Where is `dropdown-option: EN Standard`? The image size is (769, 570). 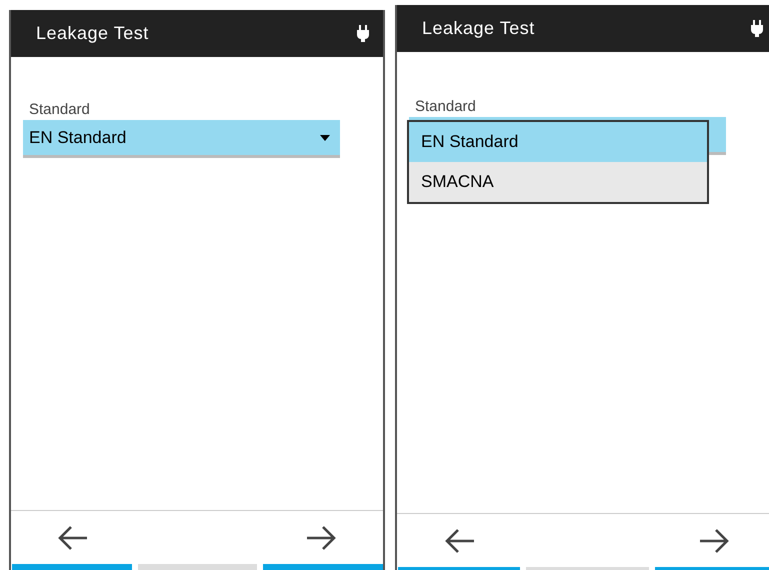
dropdown-option: EN Standard is located at coordinates (558, 142).